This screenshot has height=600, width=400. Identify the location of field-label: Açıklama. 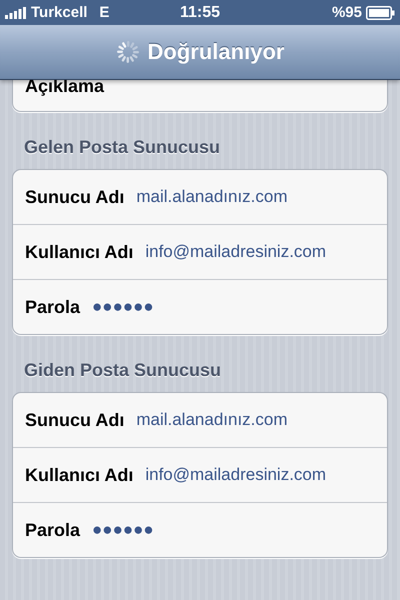
(64, 86).